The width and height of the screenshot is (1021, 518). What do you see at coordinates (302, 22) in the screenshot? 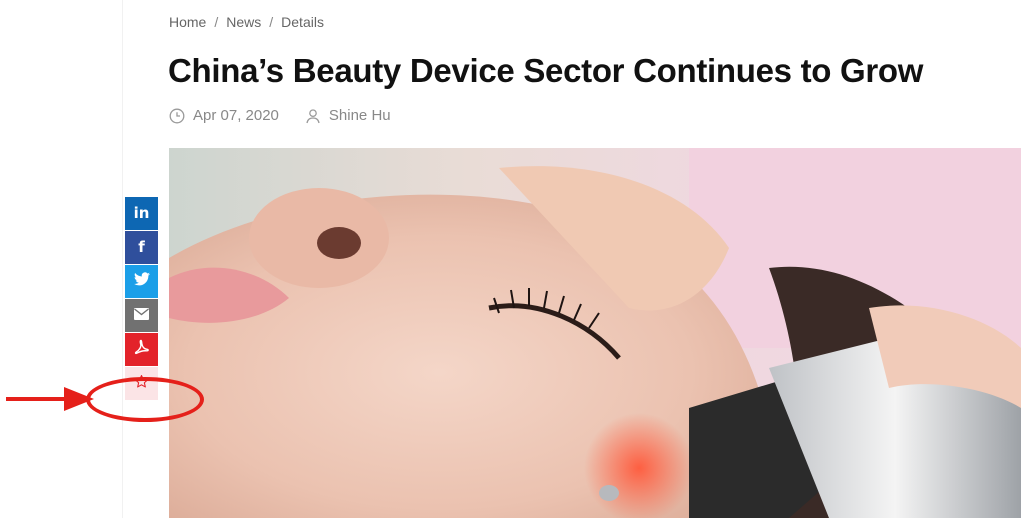
I see `breadcrumb-current: Details` at bounding box center [302, 22].